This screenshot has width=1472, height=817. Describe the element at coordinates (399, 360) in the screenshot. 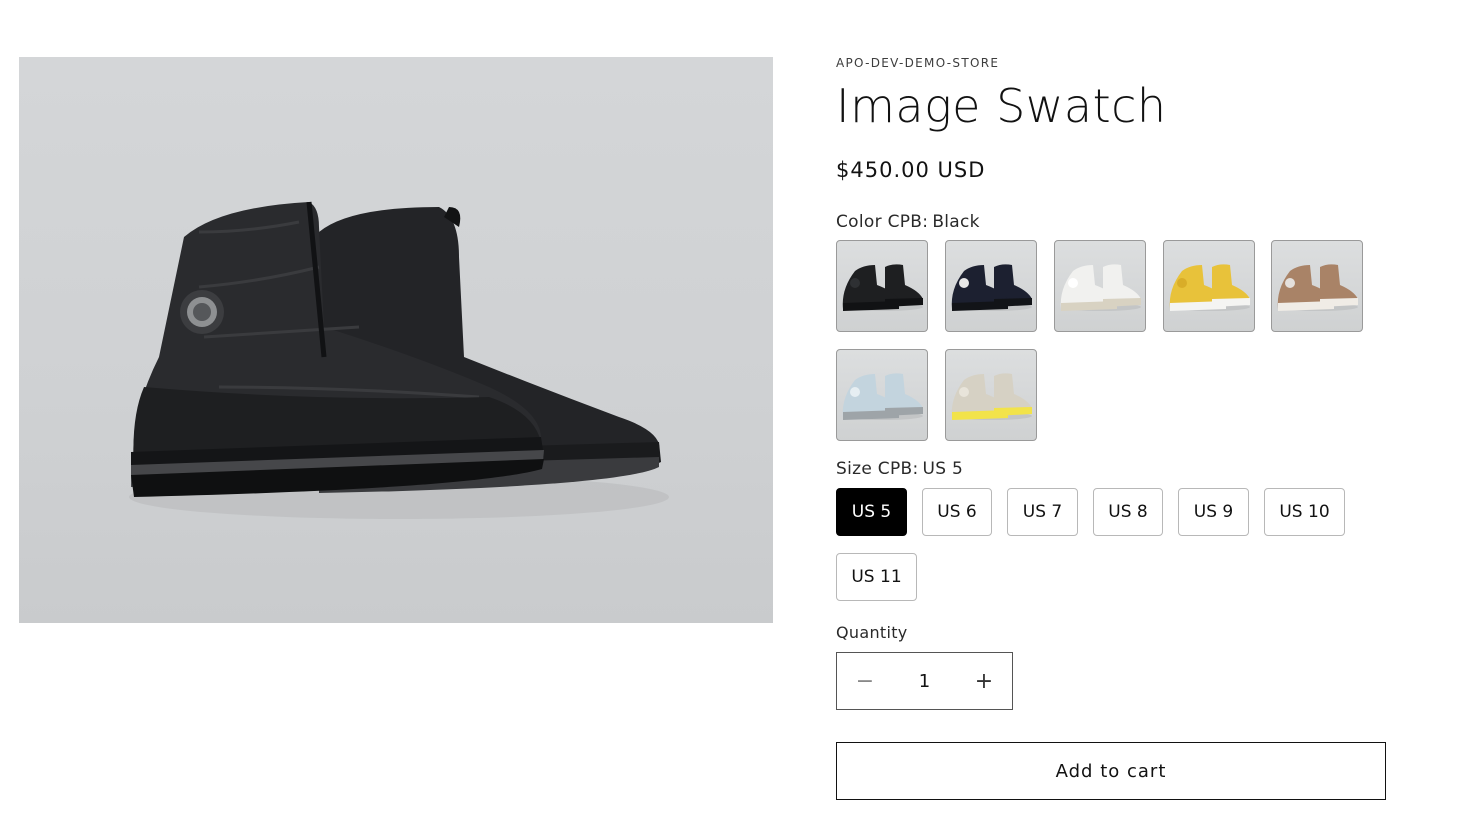

I see `boot-pair-illustration` at that location.